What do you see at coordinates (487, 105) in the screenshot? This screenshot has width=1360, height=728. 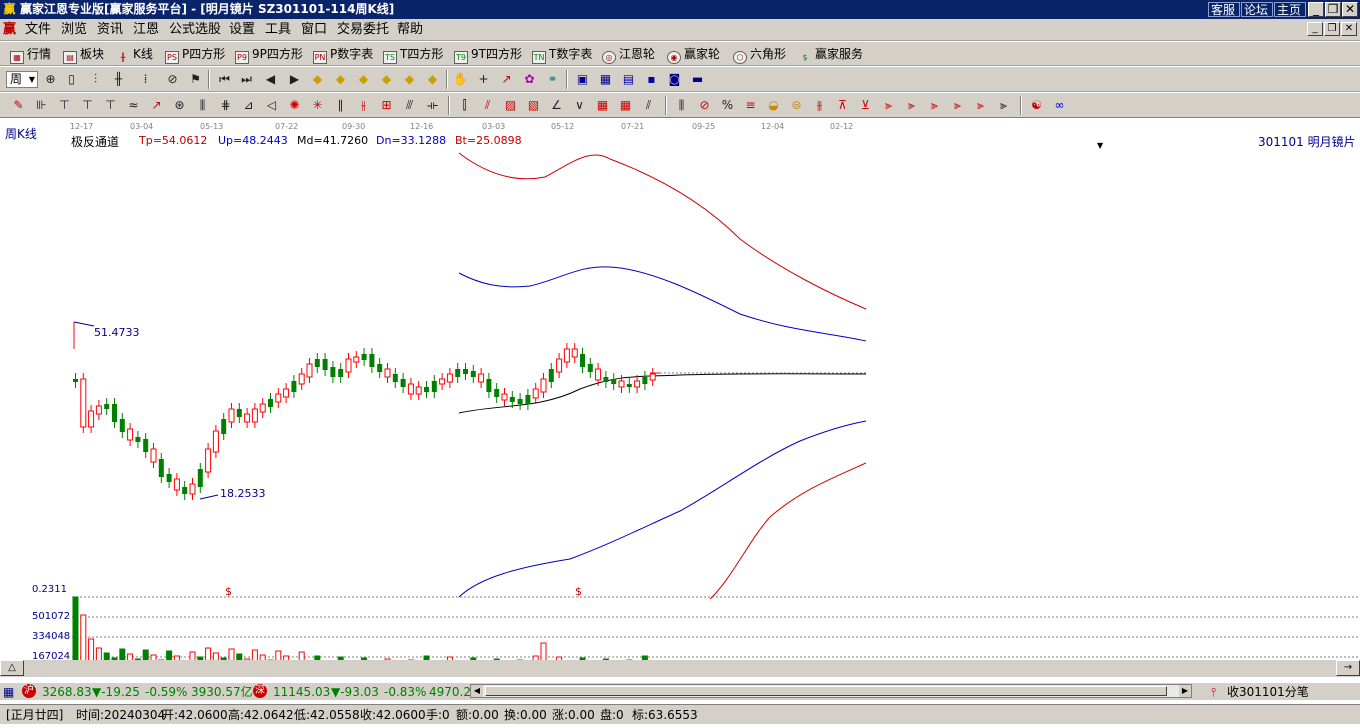 I see `draw-tool-20-icon: ⫽` at bounding box center [487, 105].